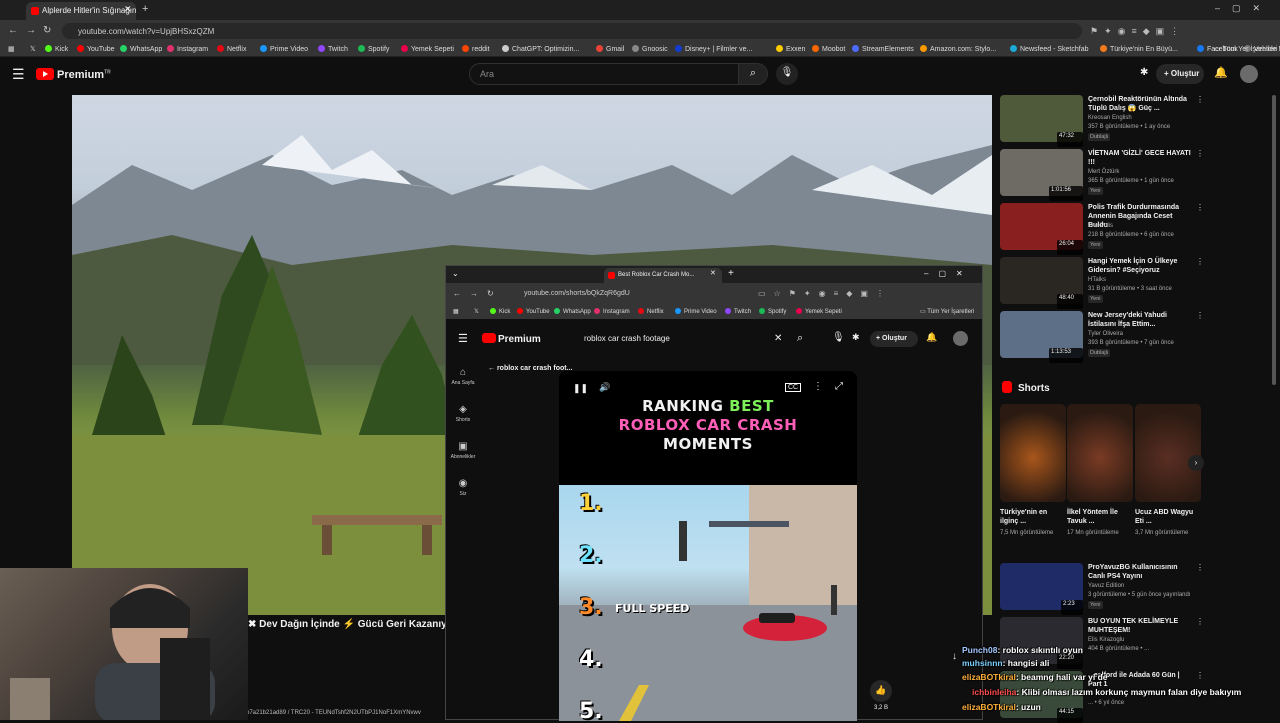 This screenshot has width=1280, height=723. What do you see at coordinates (790, 49) in the screenshot?
I see `bookmark-item: Exxen` at bounding box center [790, 49].